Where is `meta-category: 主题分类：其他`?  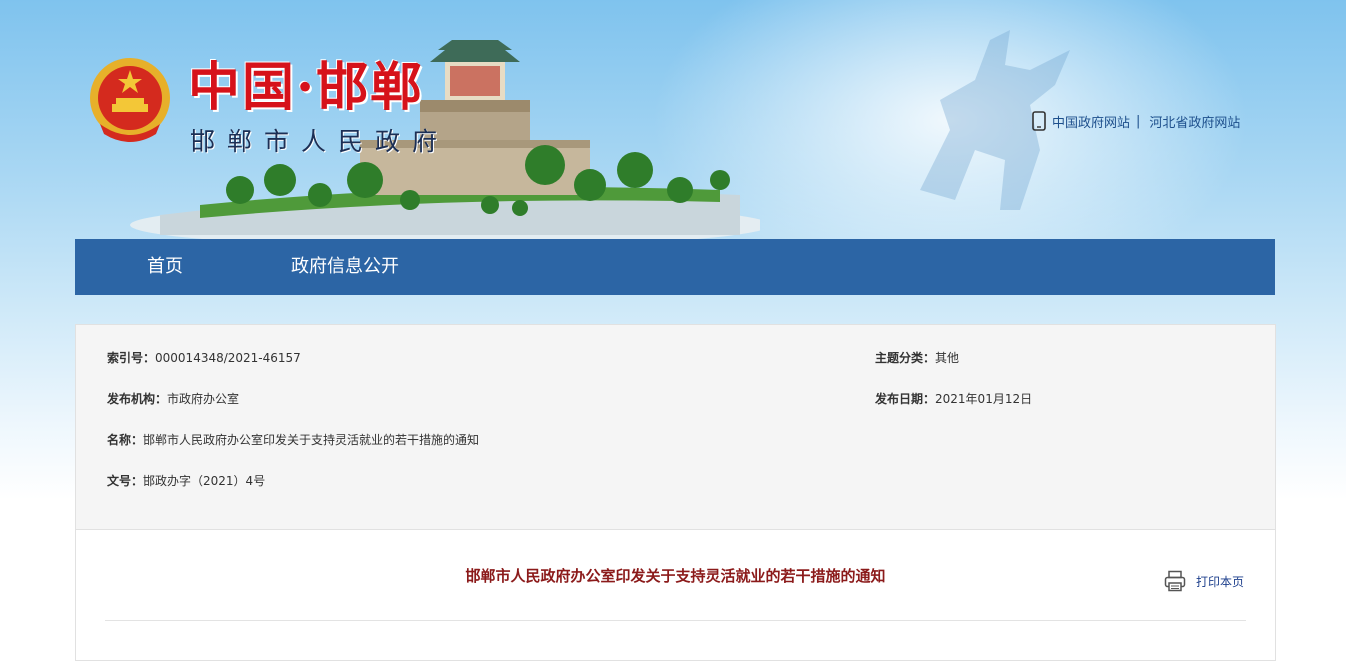
meta-category: 主题分类：其他 is located at coordinates (917, 357).